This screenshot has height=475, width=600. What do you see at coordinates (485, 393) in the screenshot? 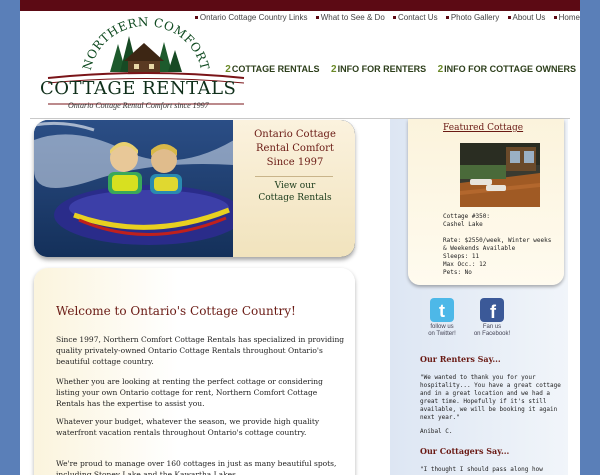
I see `quote-line: and in a great location and we had a` at bounding box center [485, 393].